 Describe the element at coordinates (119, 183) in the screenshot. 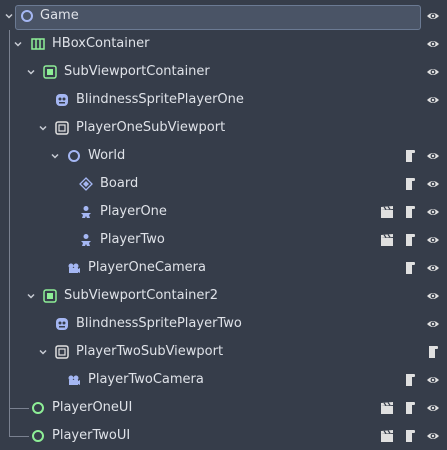

I see `node-label: Board` at that location.